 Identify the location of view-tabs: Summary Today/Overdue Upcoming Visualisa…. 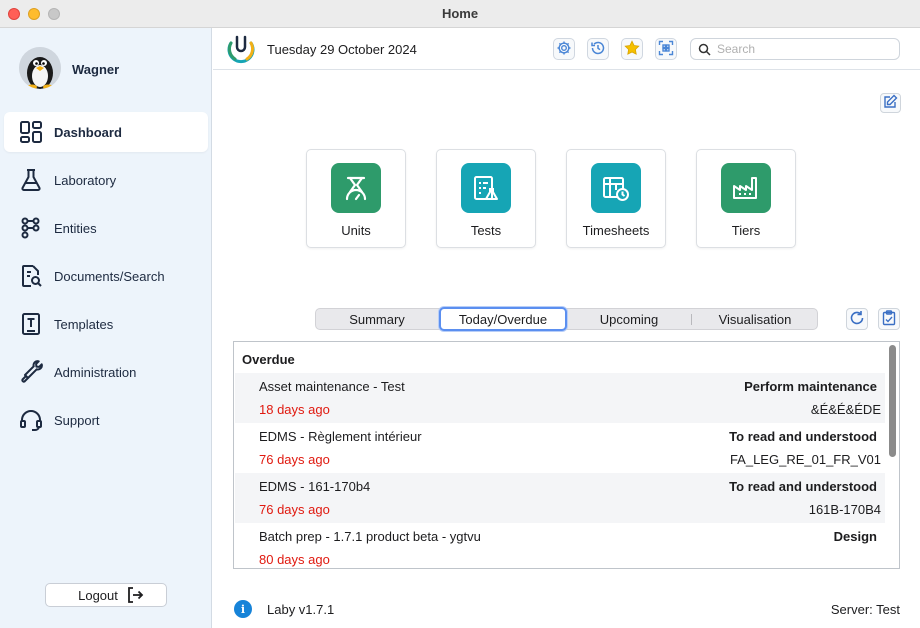
(566, 319).